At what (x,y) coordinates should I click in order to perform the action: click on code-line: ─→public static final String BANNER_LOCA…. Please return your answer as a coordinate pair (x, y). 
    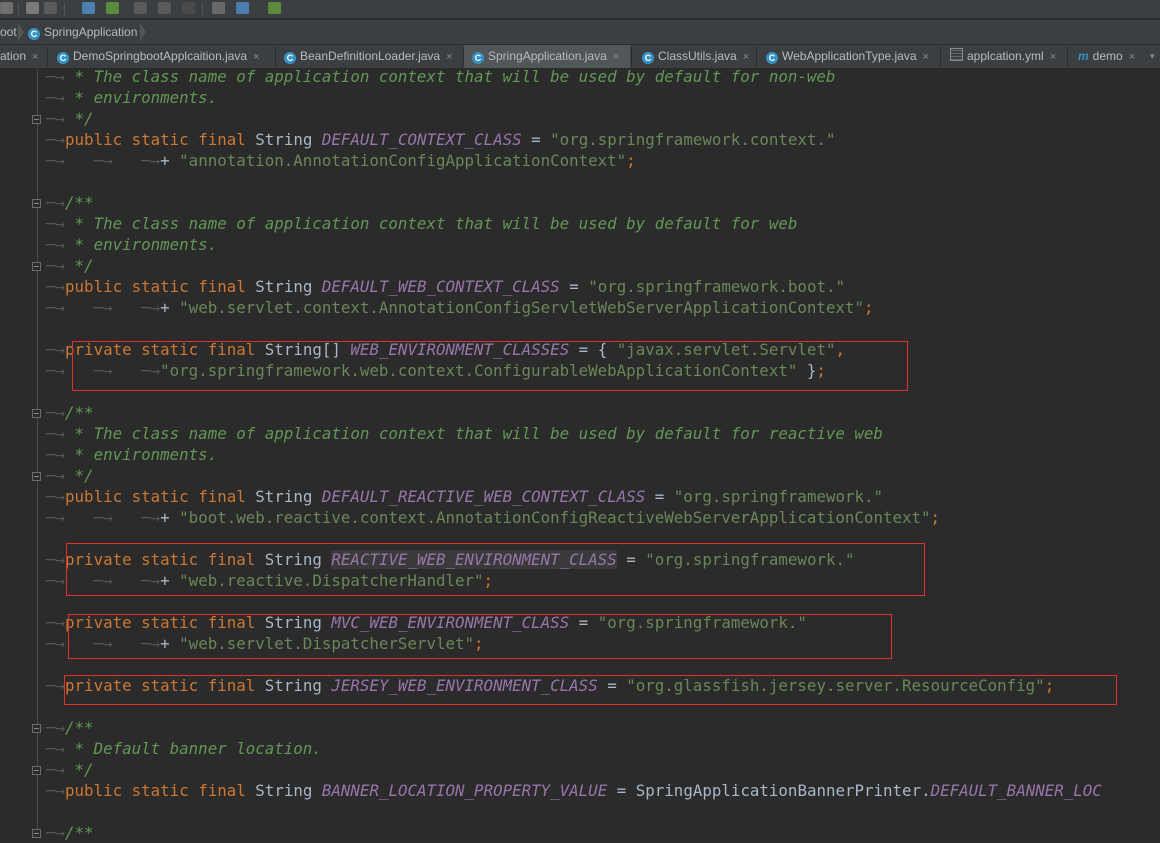
    Looking at the image, I should click on (574, 790).